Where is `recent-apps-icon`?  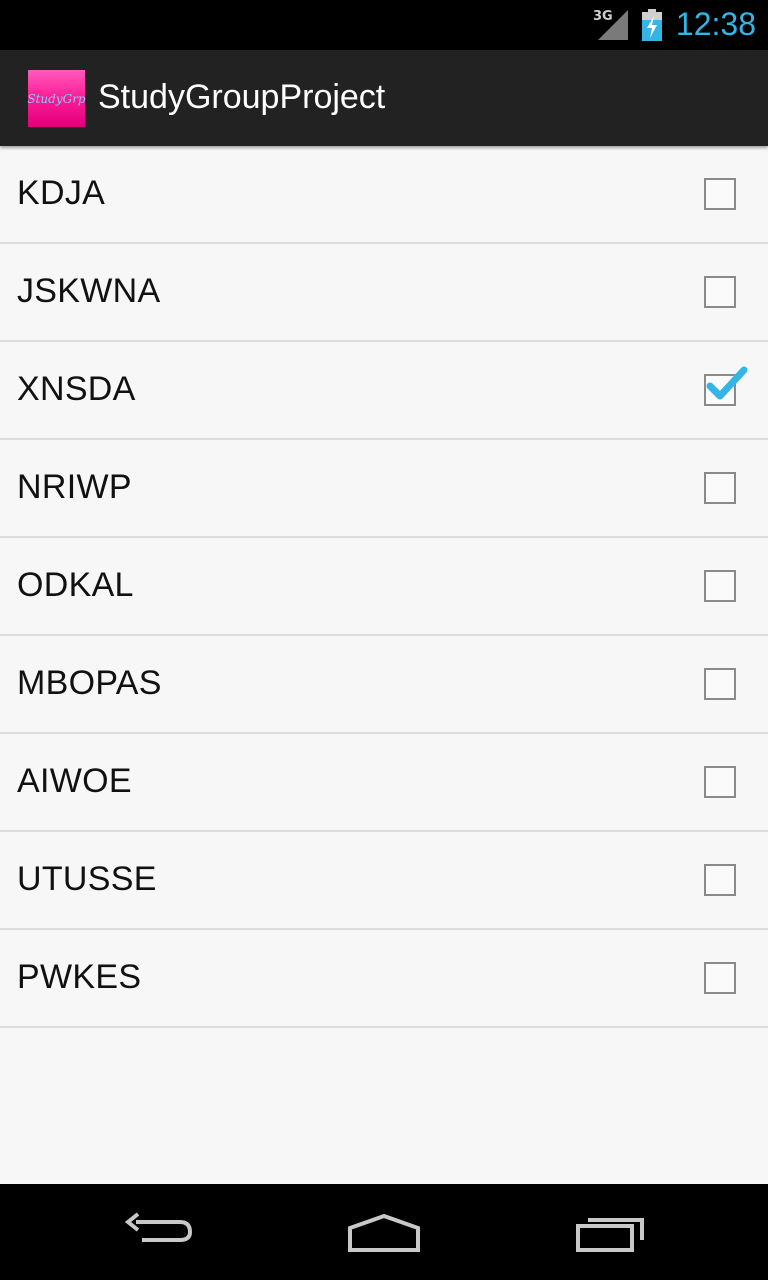 recent-apps-icon is located at coordinates (610, 1232).